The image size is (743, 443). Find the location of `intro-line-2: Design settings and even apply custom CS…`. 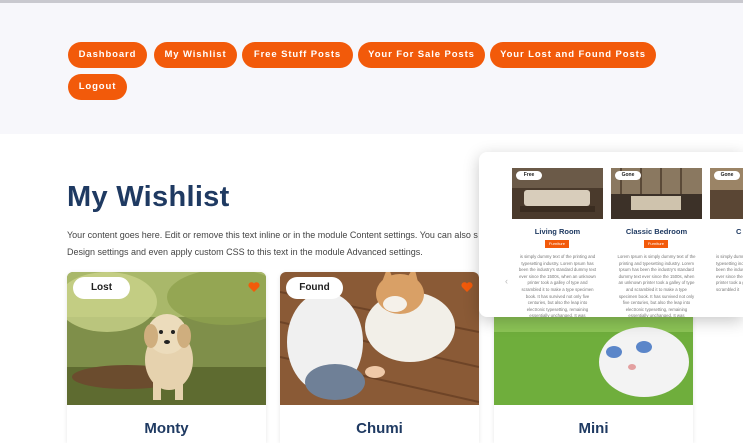

intro-line-2: Design settings and even apply custom CS… is located at coordinates (245, 252).